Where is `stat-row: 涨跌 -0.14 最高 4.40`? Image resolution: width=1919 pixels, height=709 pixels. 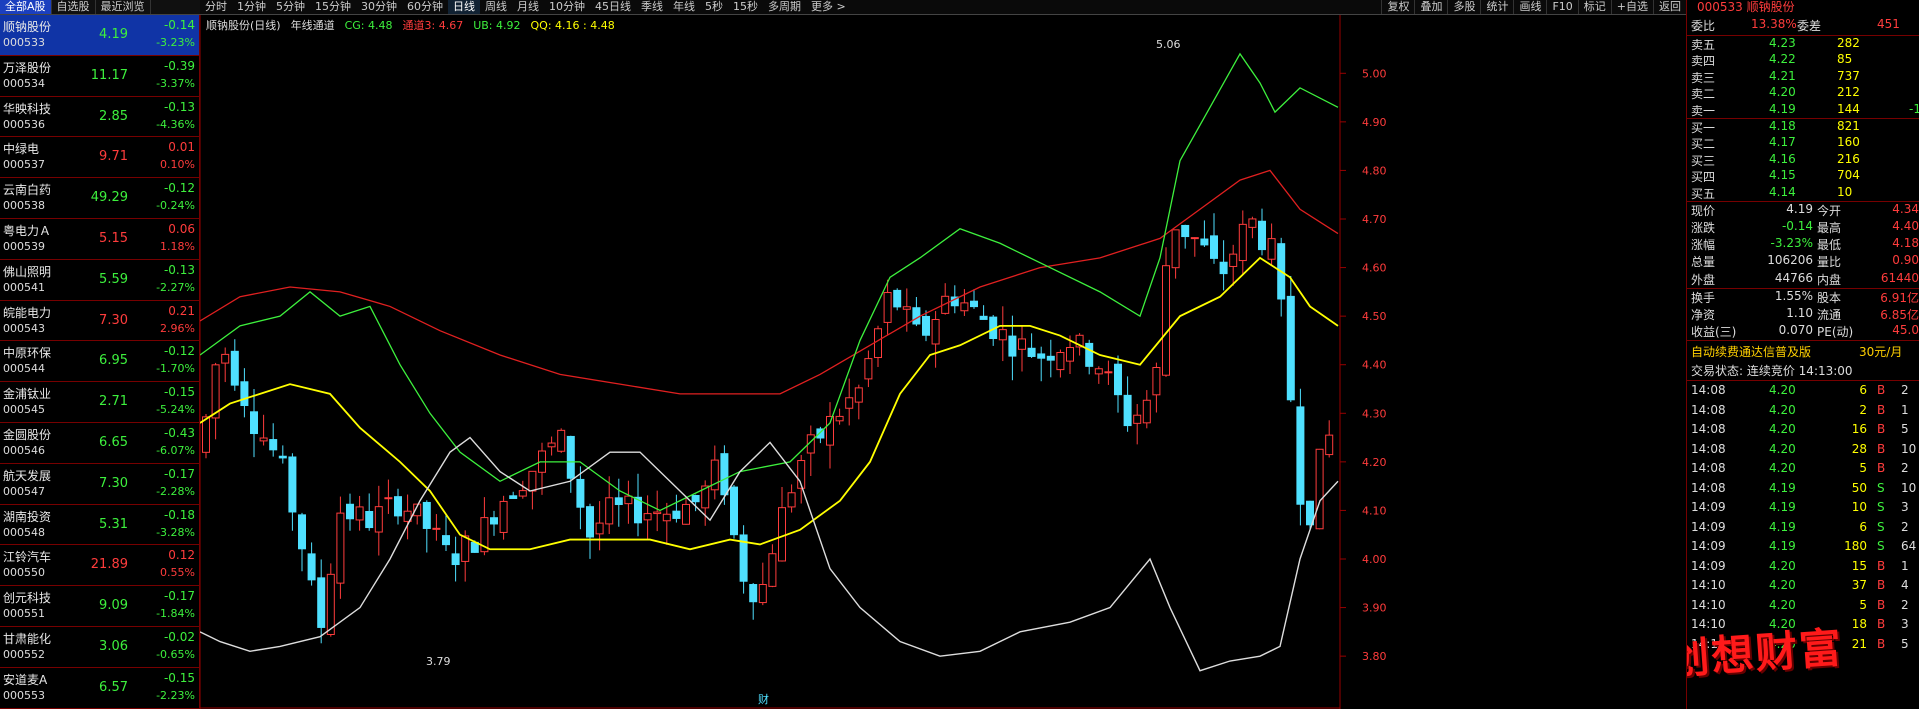 stat-row: 涨跌 -0.14 最高 4.40 is located at coordinates (1803, 227).